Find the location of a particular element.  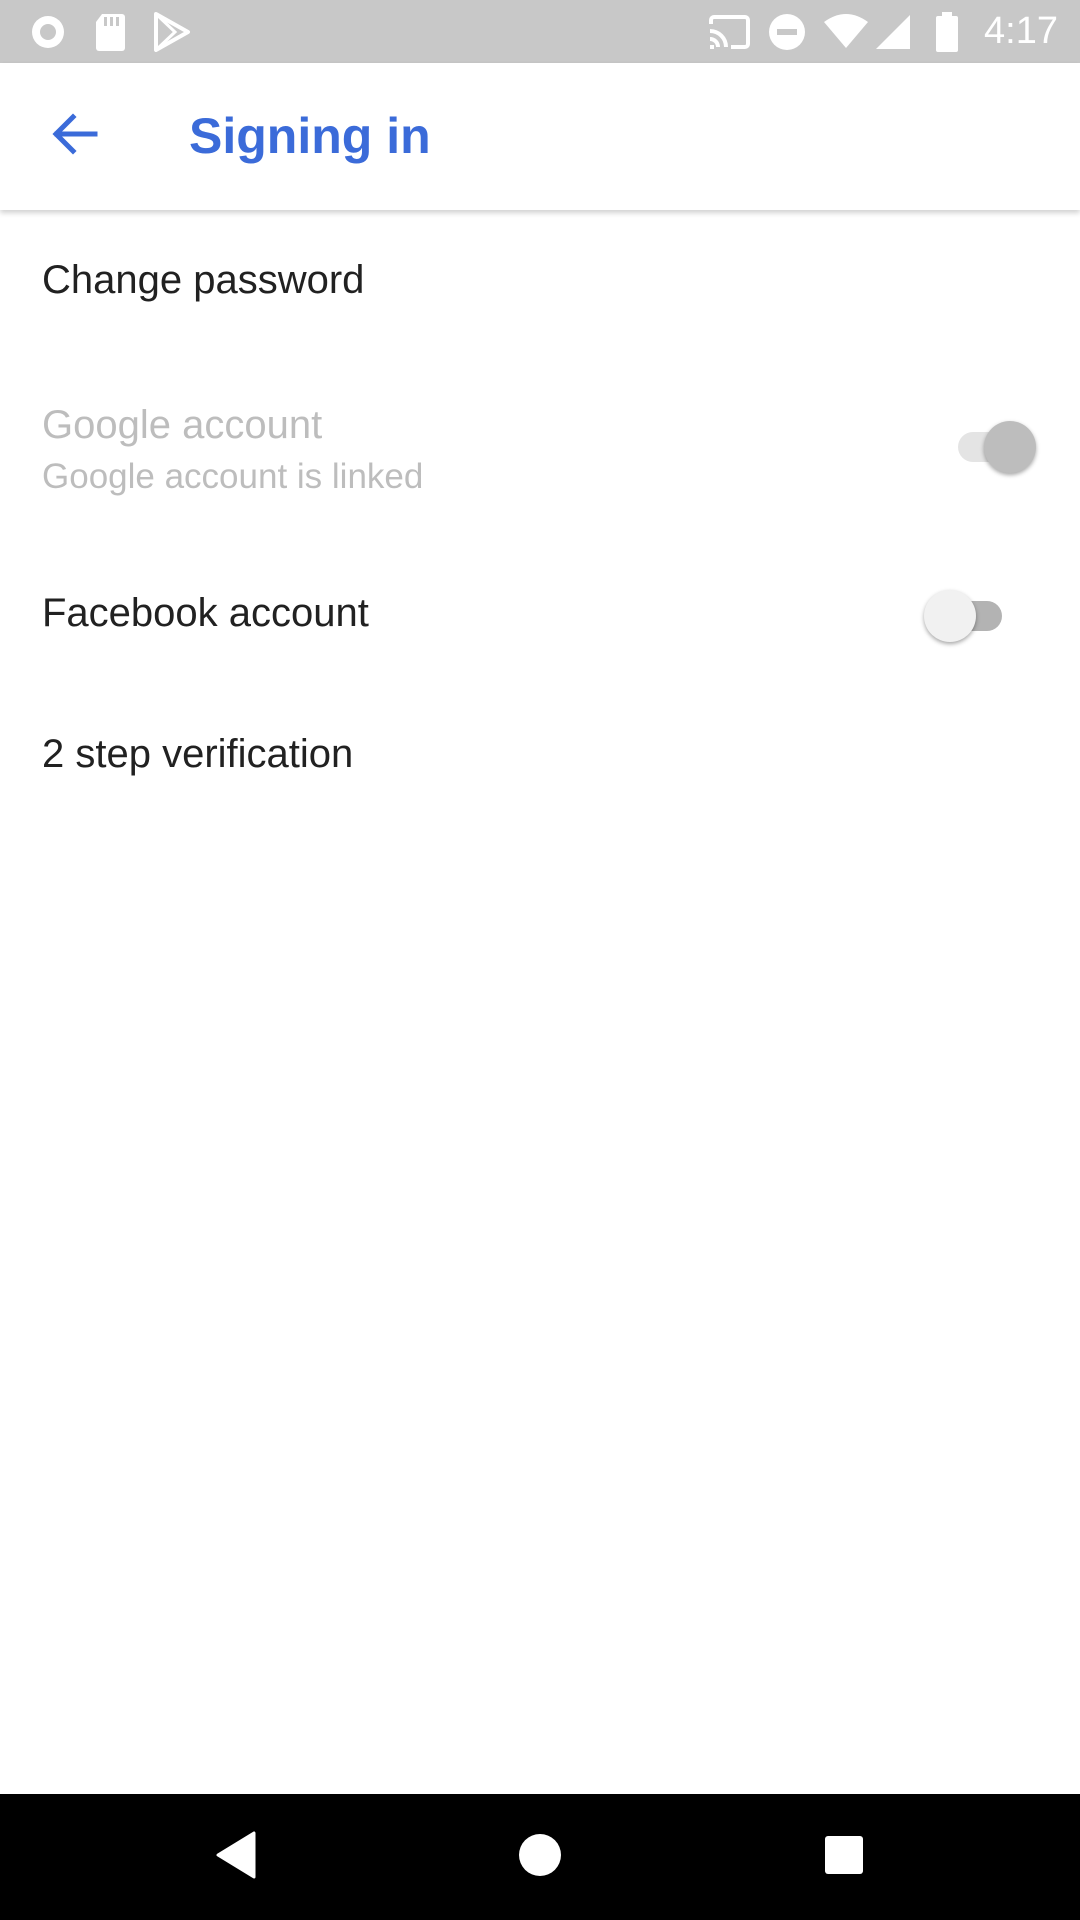

wifi-icon is located at coordinates (846, 31).